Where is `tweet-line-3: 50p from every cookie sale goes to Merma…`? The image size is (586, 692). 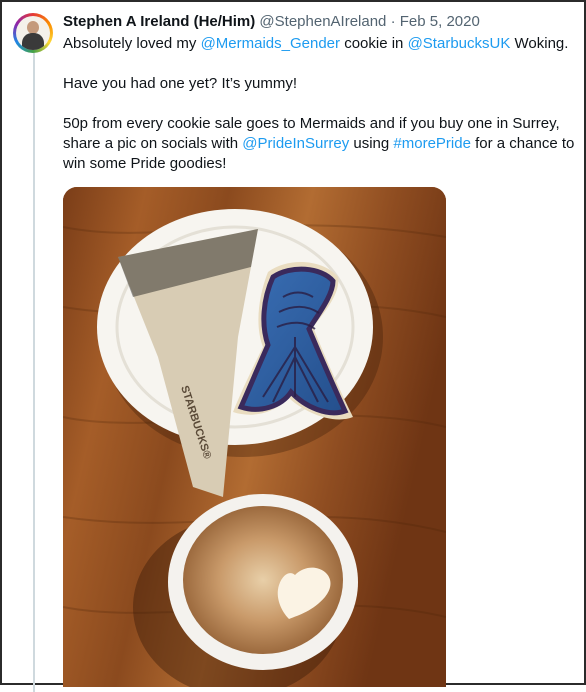 tweet-line-3: 50p from every cookie sale goes to Merma… is located at coordinates (319, 144).